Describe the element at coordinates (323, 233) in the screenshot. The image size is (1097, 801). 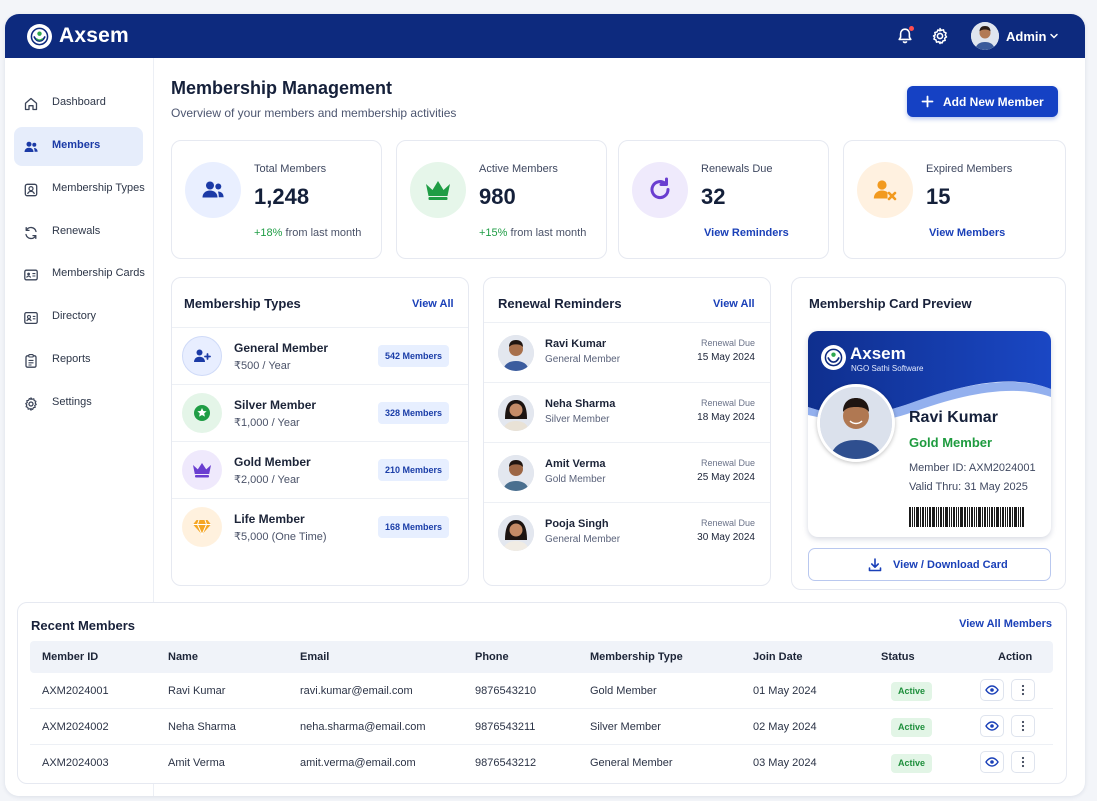
I see `stat-change-note: from last month` at that location.